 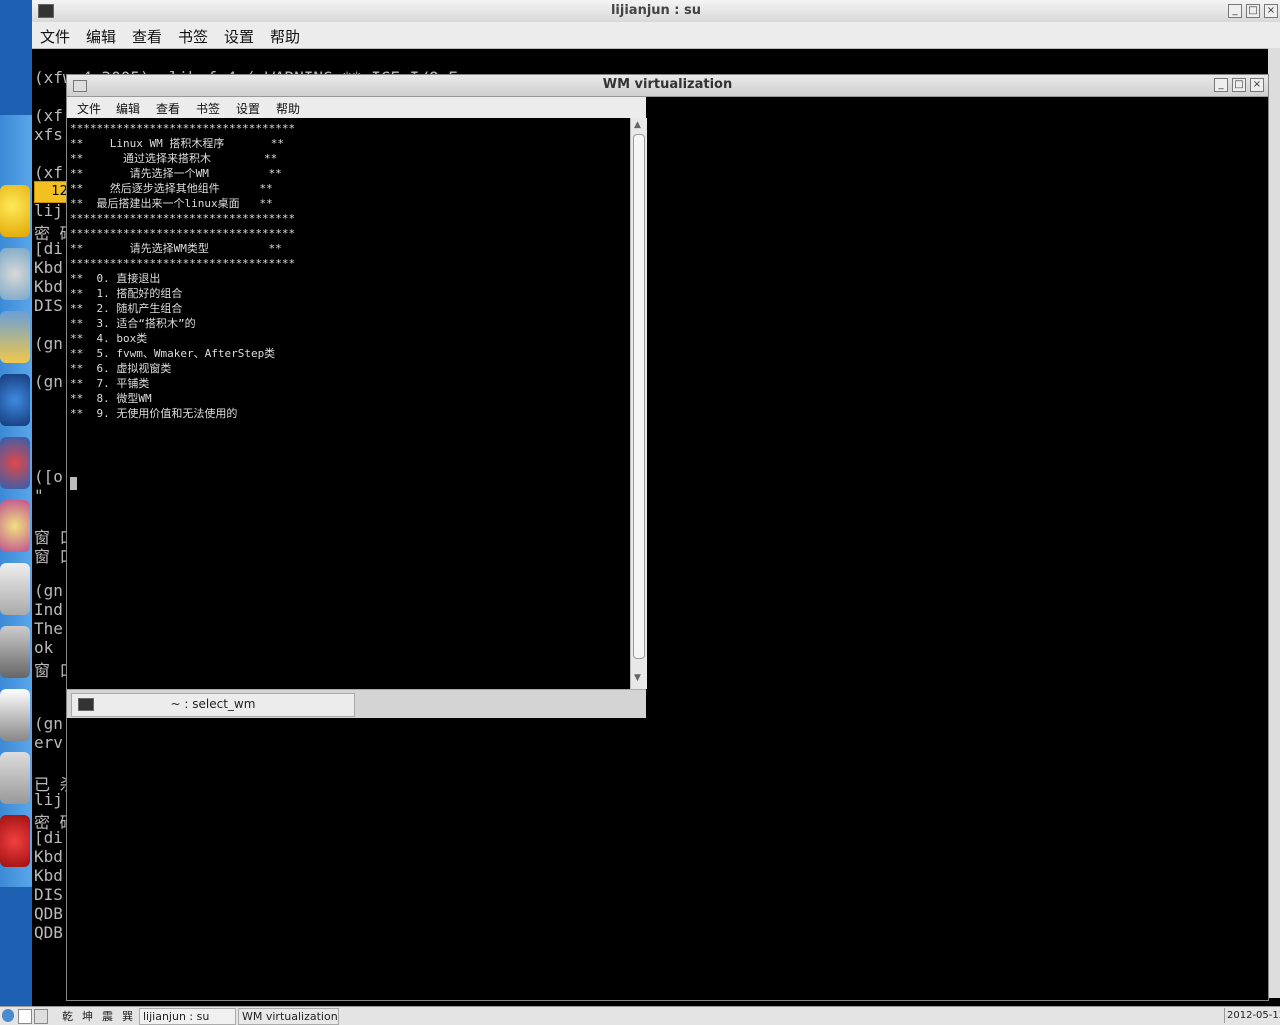 I want to click on outer-menu-bar: 文件 编辑 查看 书签 设置 帮助, so click(x=656, y=35).